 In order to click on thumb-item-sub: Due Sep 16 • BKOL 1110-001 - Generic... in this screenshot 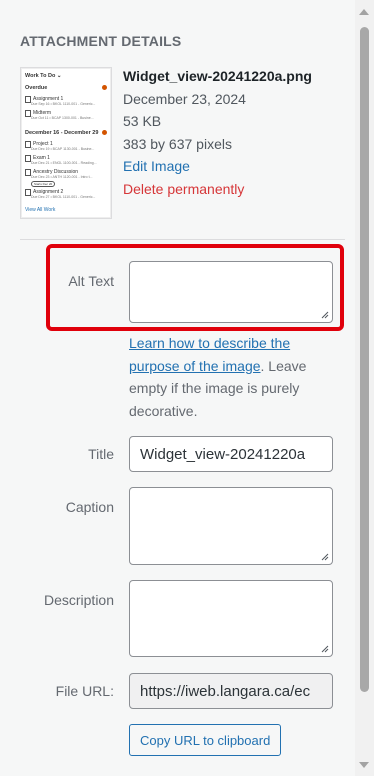, I will do `click(63, 104)`.